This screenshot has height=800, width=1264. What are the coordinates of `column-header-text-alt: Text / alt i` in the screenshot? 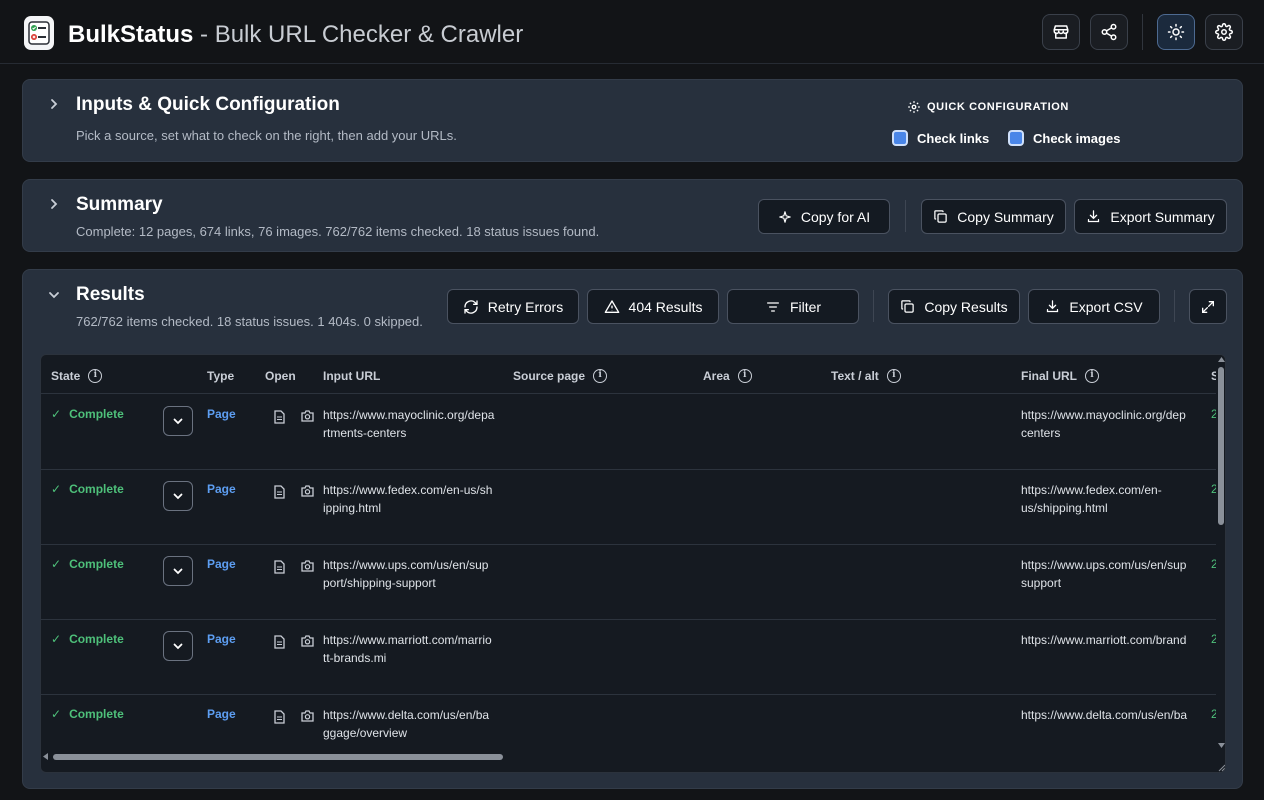 It's located at (866, 376).